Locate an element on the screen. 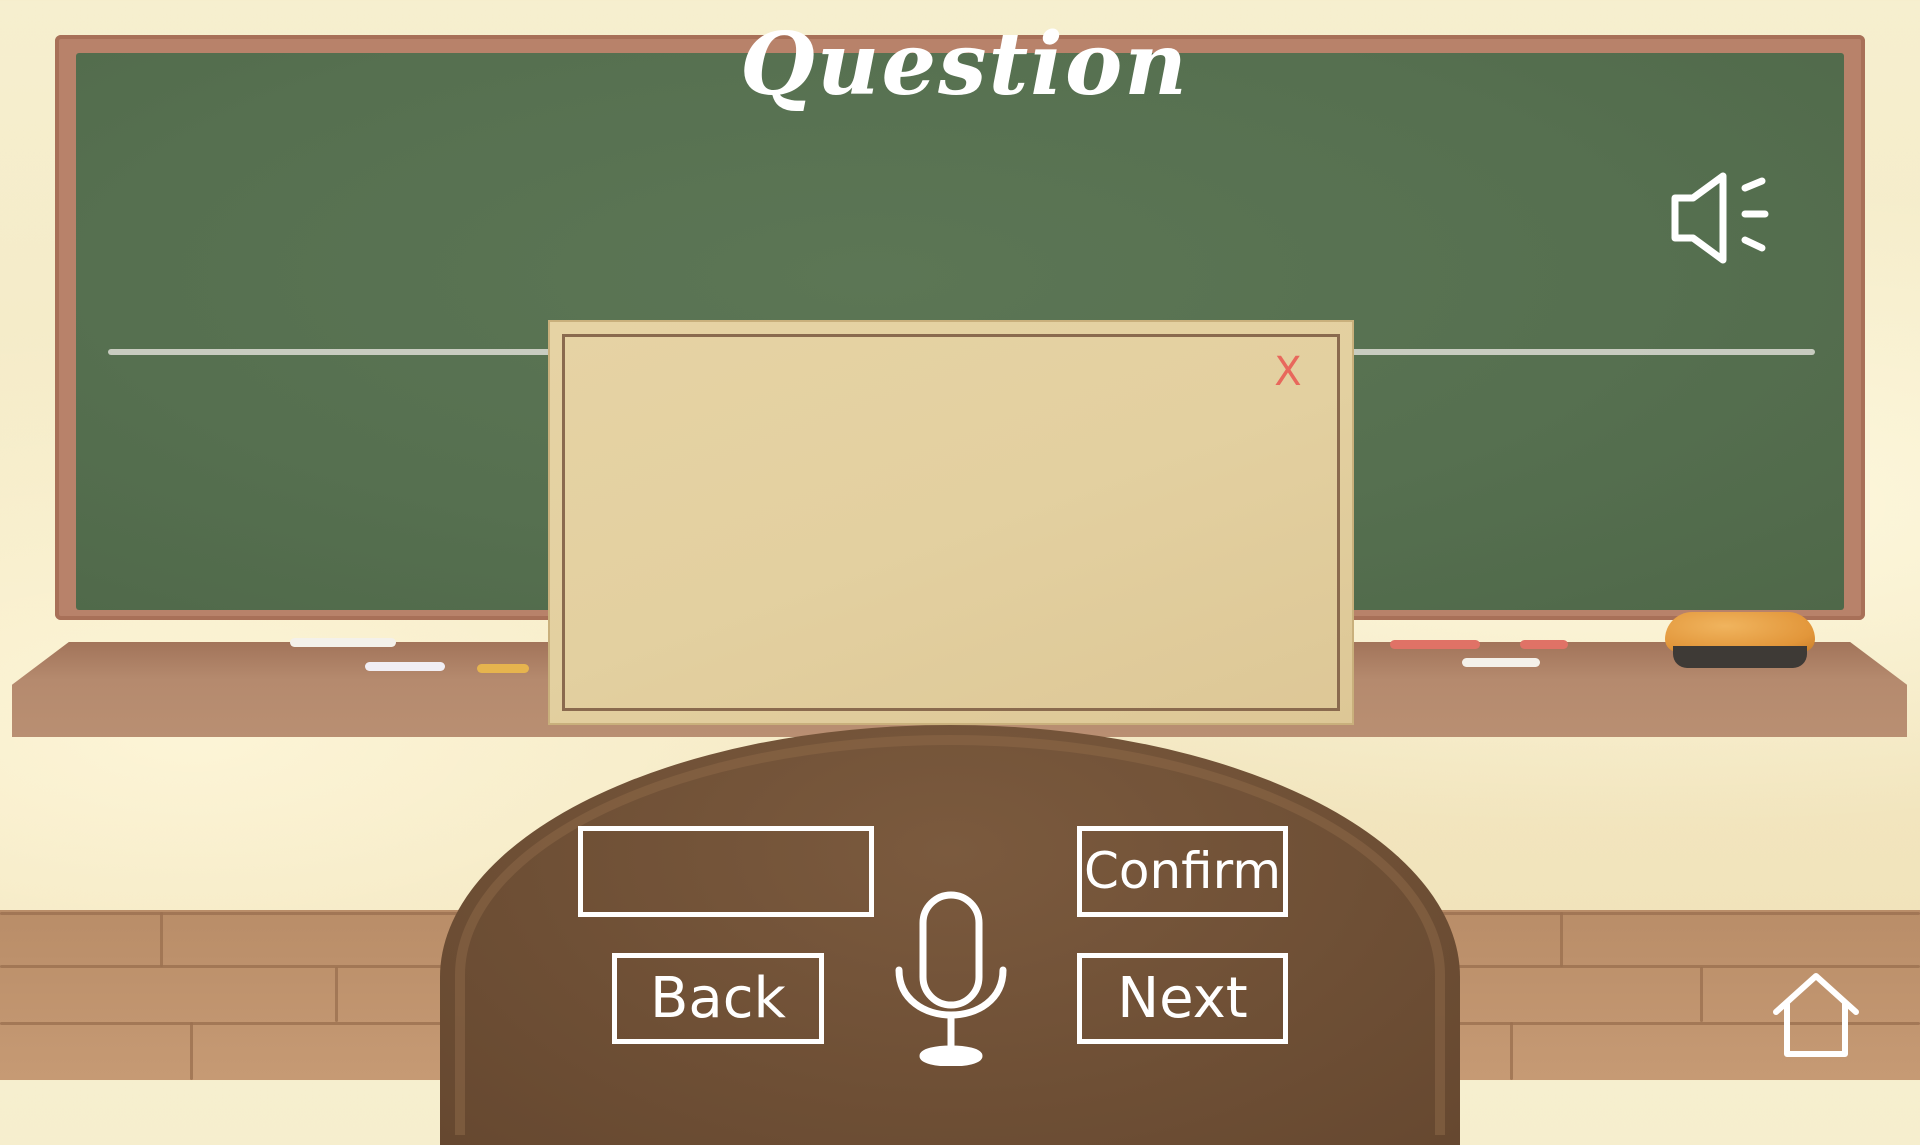  chalk-line-right is located at coordinates (1582, 352).